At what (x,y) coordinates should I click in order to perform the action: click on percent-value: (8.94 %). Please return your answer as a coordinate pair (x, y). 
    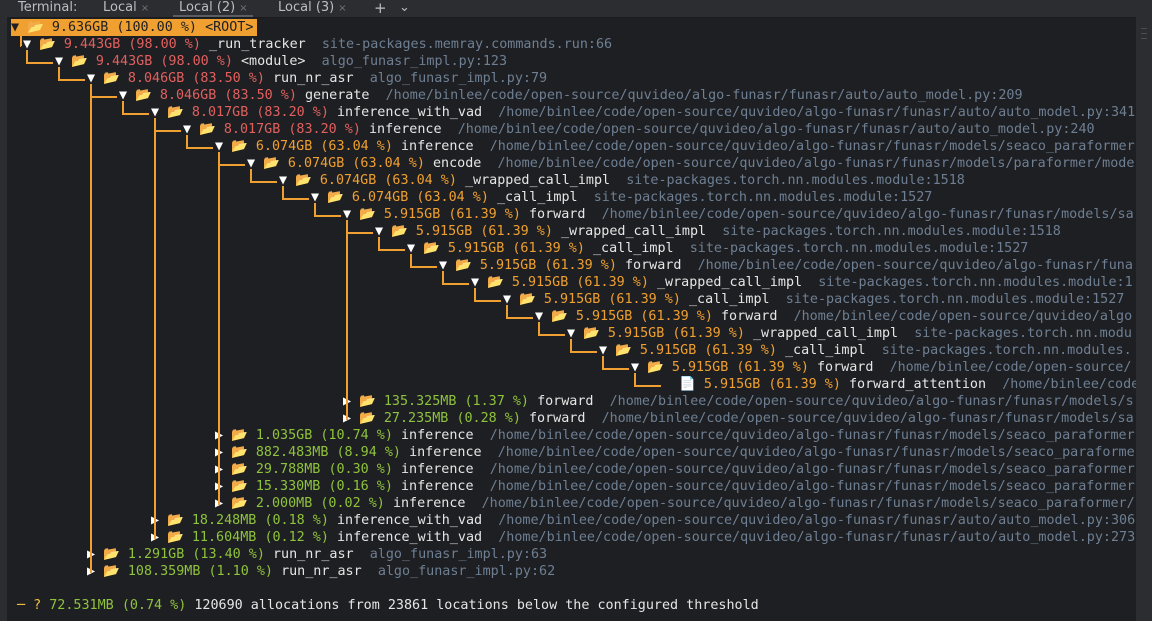
    Looking at the image, I should click on (373, 452).